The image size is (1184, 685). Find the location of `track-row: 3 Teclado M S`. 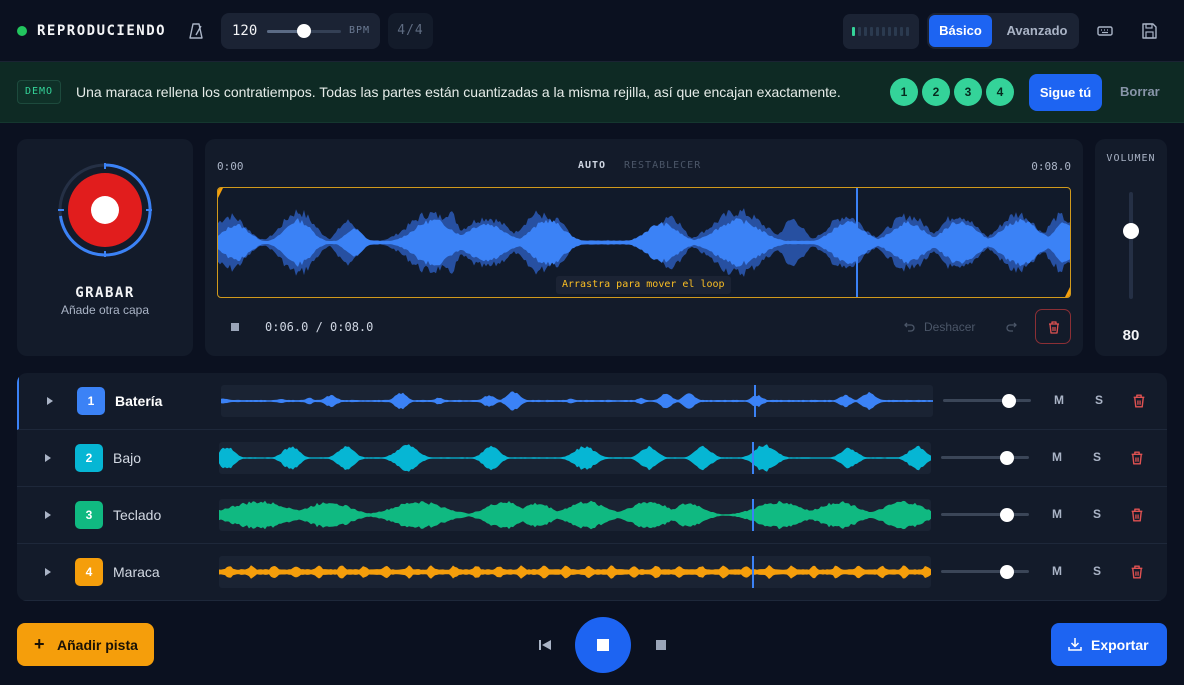

track-row: 3 Teclado M S is located at coordinates (592, 515).